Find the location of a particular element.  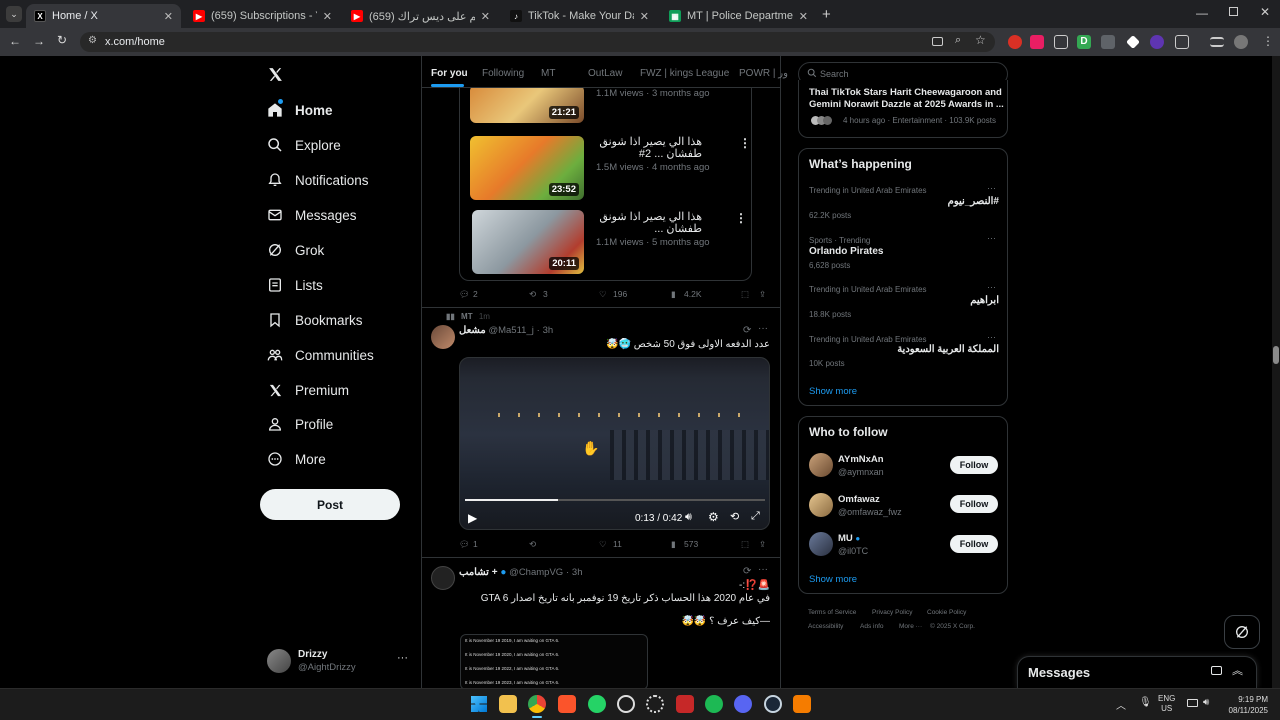

reply-icon: 💬︎ is located at coordinates (464, 294).